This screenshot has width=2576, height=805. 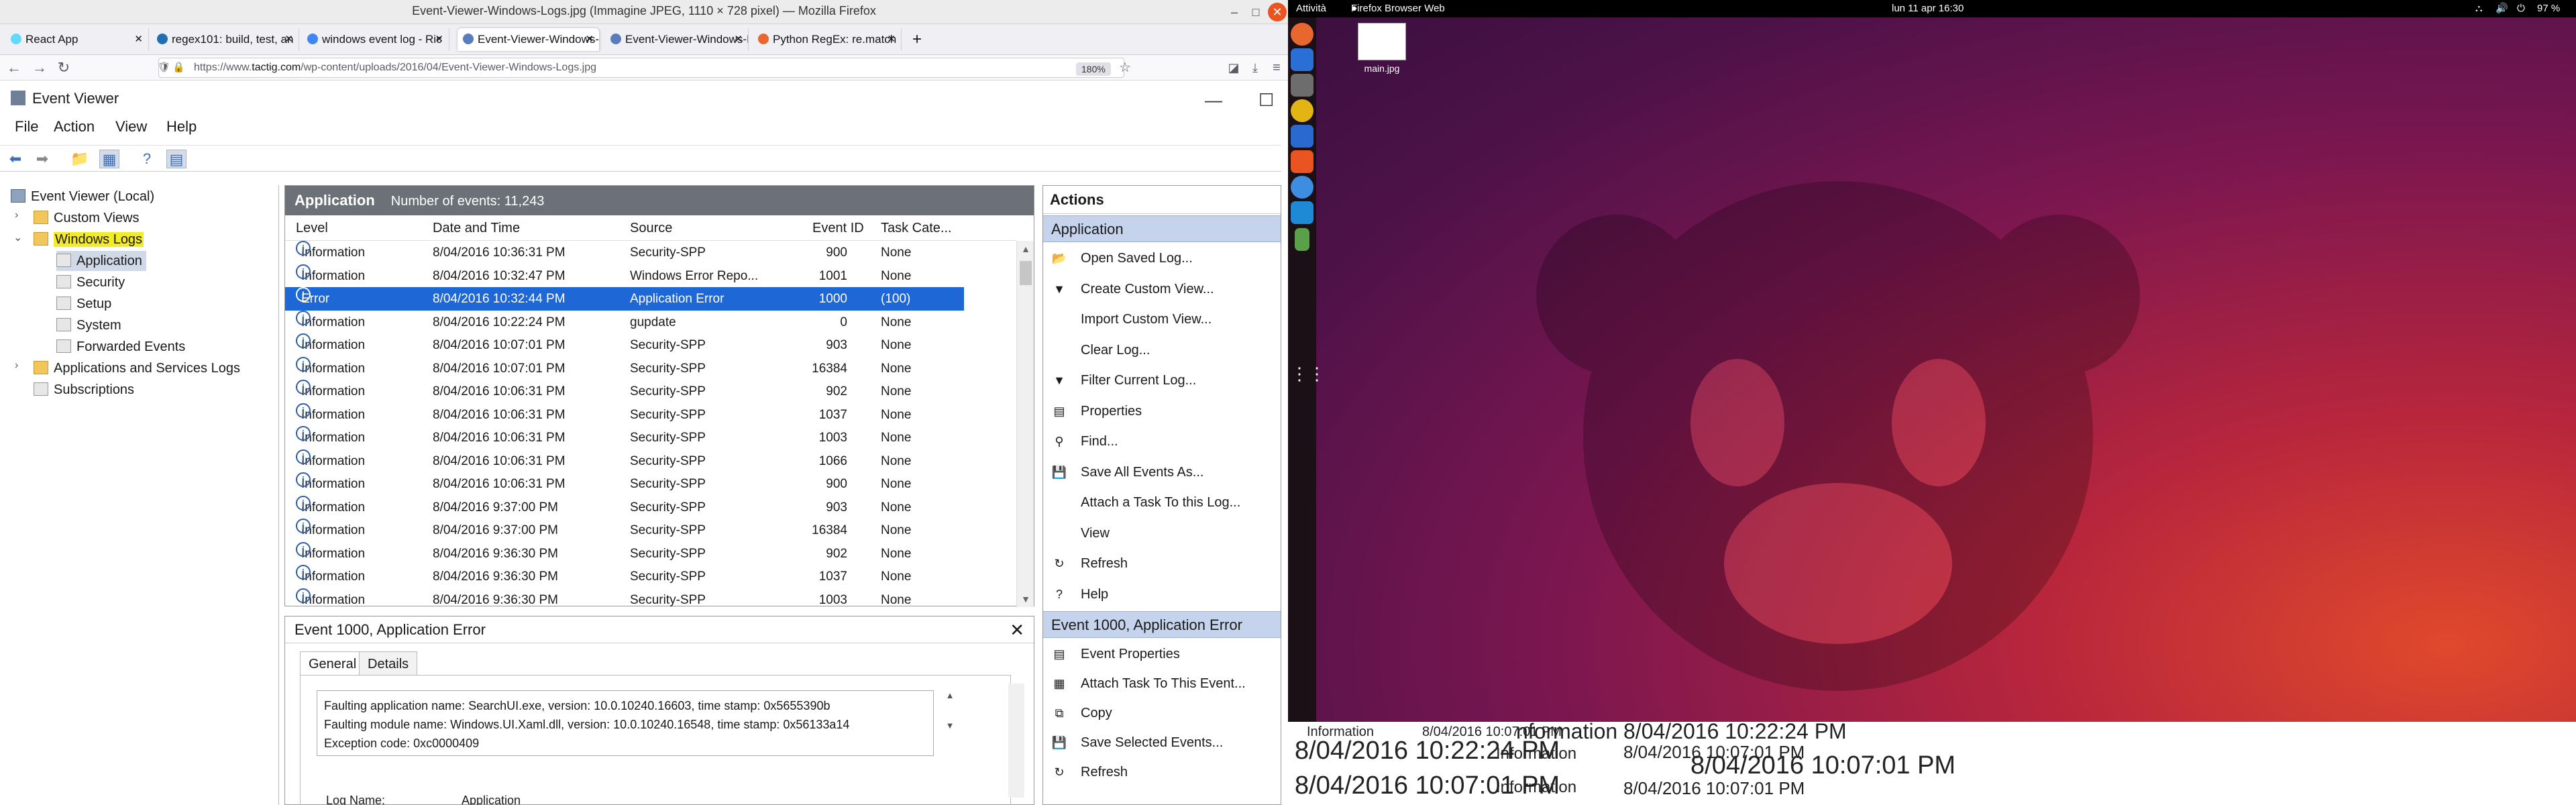 I want to click on folder-icon: 📁, so click(x=80, y=159).